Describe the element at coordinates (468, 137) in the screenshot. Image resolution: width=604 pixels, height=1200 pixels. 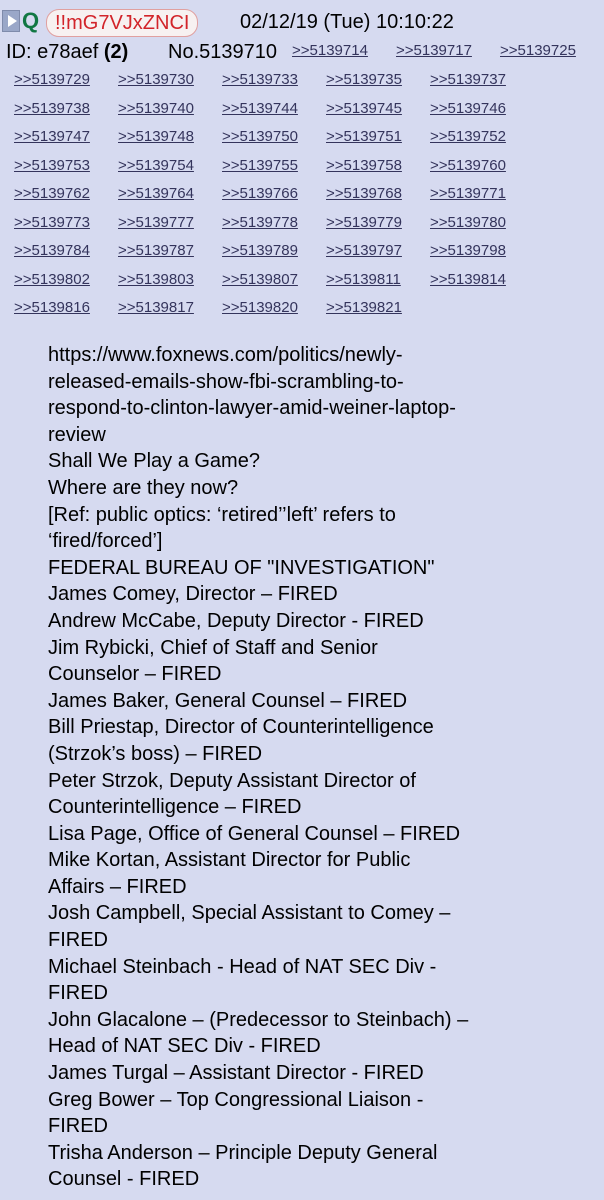
I see `reply-link: >>5139752` at that location.